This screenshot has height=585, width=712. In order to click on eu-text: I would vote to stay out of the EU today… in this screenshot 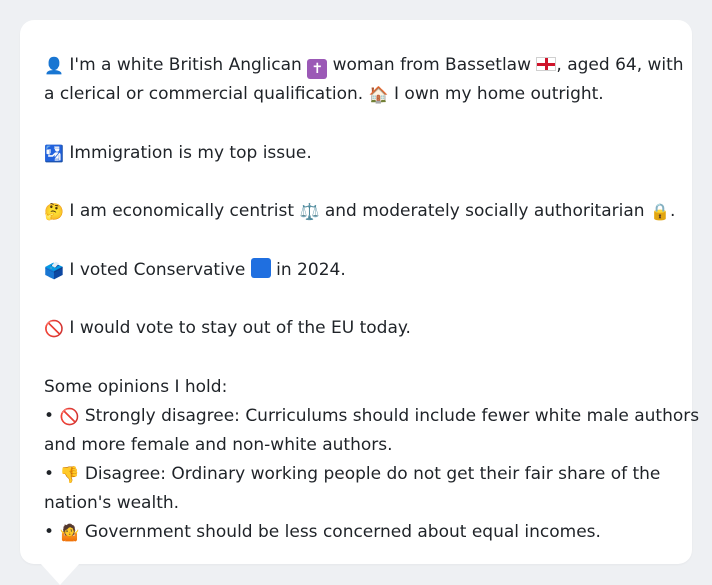, I will do `click(240, 328)`.